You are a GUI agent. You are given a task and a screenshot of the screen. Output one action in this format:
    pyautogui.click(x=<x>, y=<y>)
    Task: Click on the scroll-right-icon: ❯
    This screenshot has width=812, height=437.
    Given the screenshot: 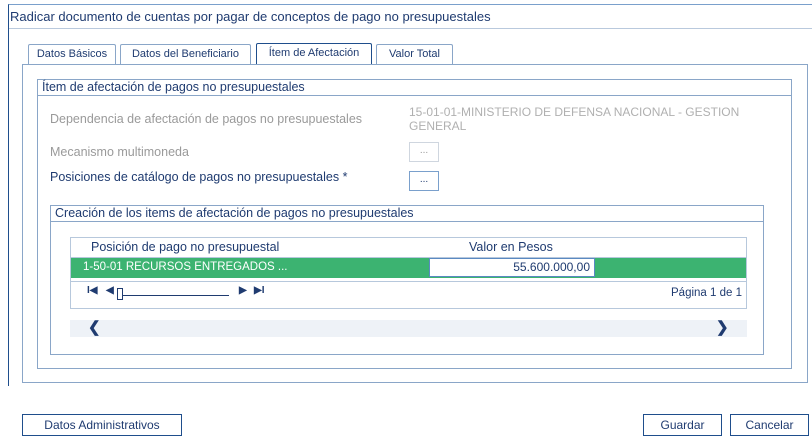 What is the action you would take?
    pyautogui.click(x=722, y=328)
    